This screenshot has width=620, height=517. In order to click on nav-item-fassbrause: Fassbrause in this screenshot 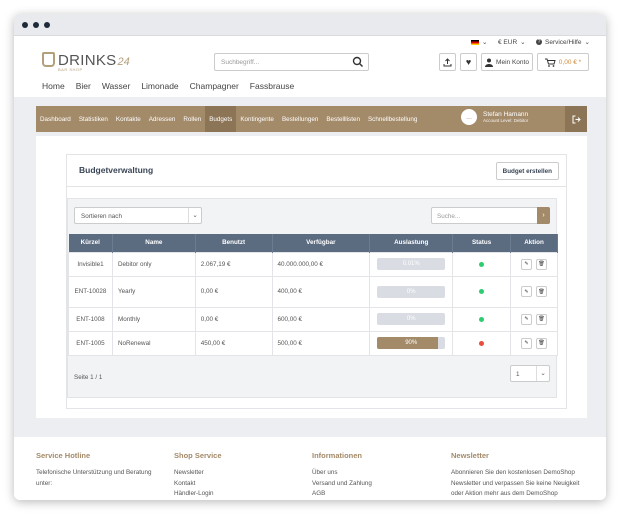, I will do `click(272, 86)`.